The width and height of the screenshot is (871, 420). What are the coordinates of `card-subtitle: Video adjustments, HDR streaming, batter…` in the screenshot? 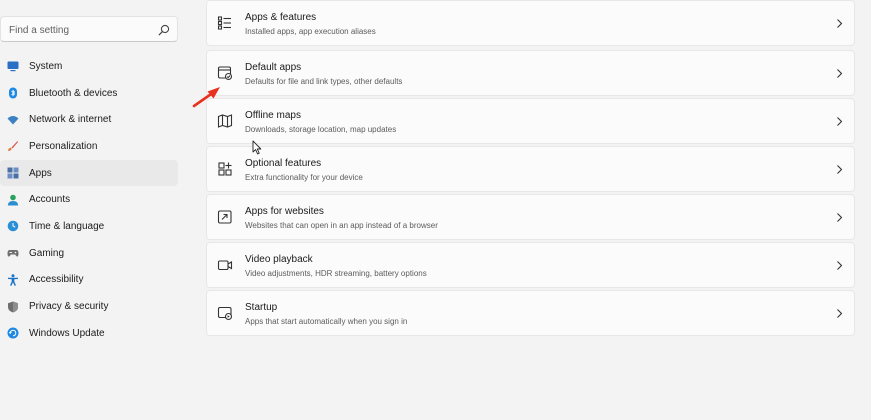 It's located at (336, 273).